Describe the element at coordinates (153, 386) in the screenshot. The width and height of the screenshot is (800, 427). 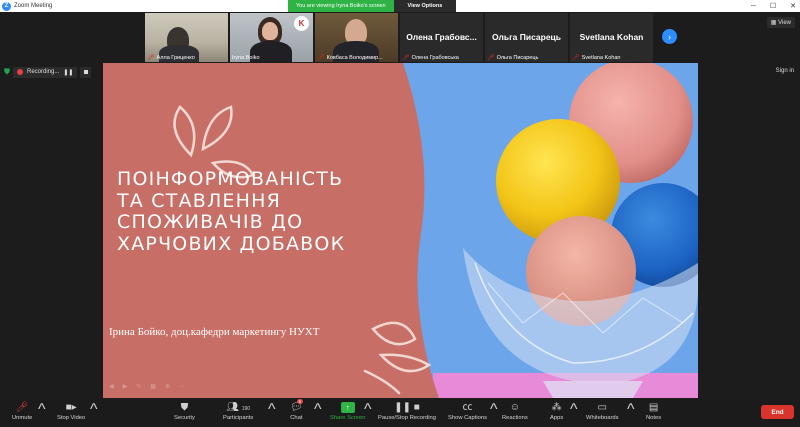
I see `slides-grid-icon: ▦` at that location.